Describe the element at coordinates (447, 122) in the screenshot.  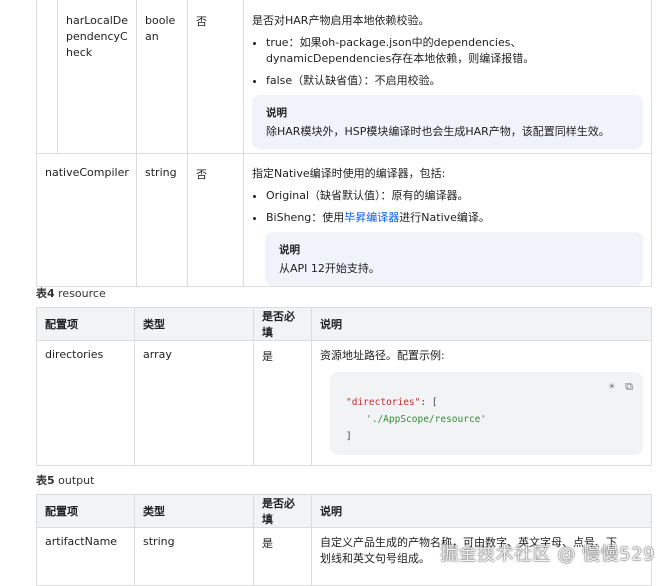
I see `note-box: 说明 除HAR模块外，HSP模块编译时也会生成HAR产物，该配置同样生效。` at that location.